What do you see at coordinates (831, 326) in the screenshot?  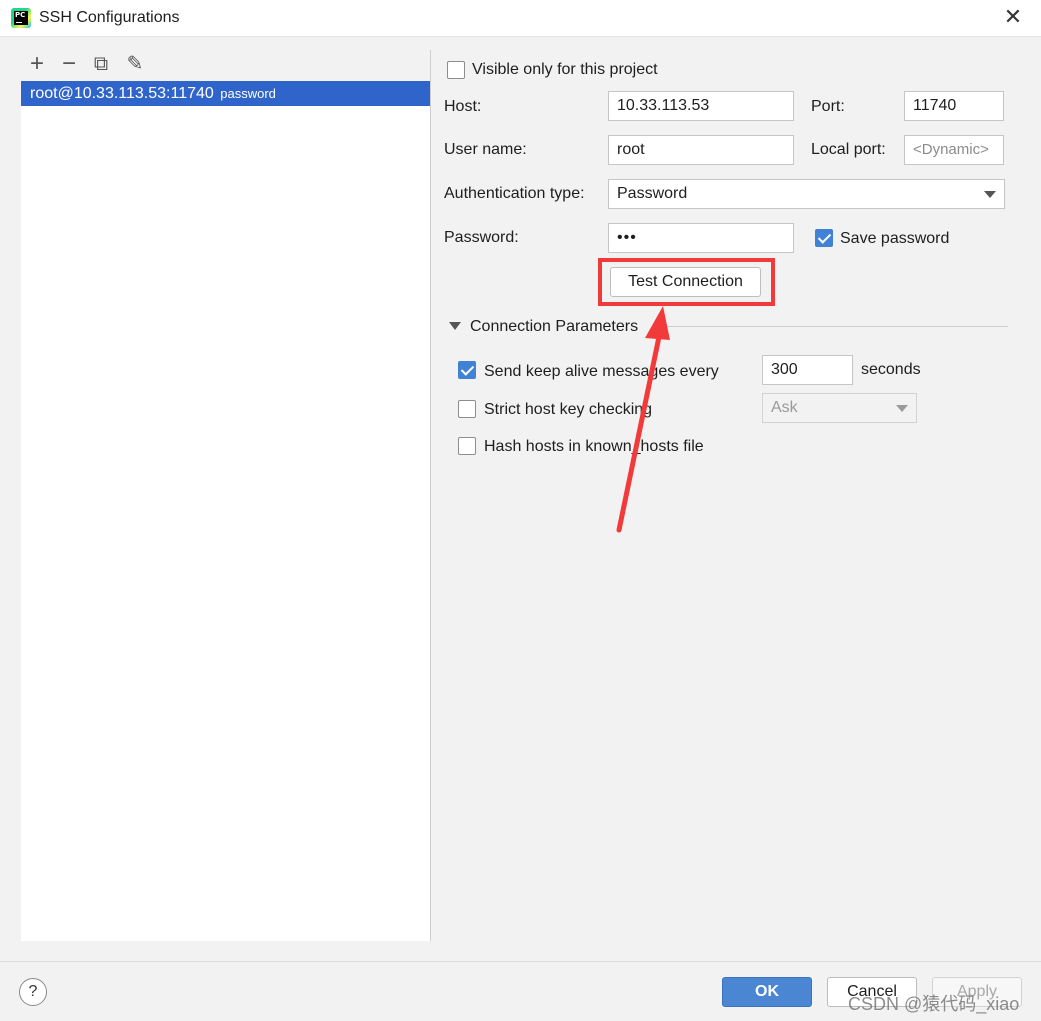 I see `section-separator` at bounding box center [831, 326].